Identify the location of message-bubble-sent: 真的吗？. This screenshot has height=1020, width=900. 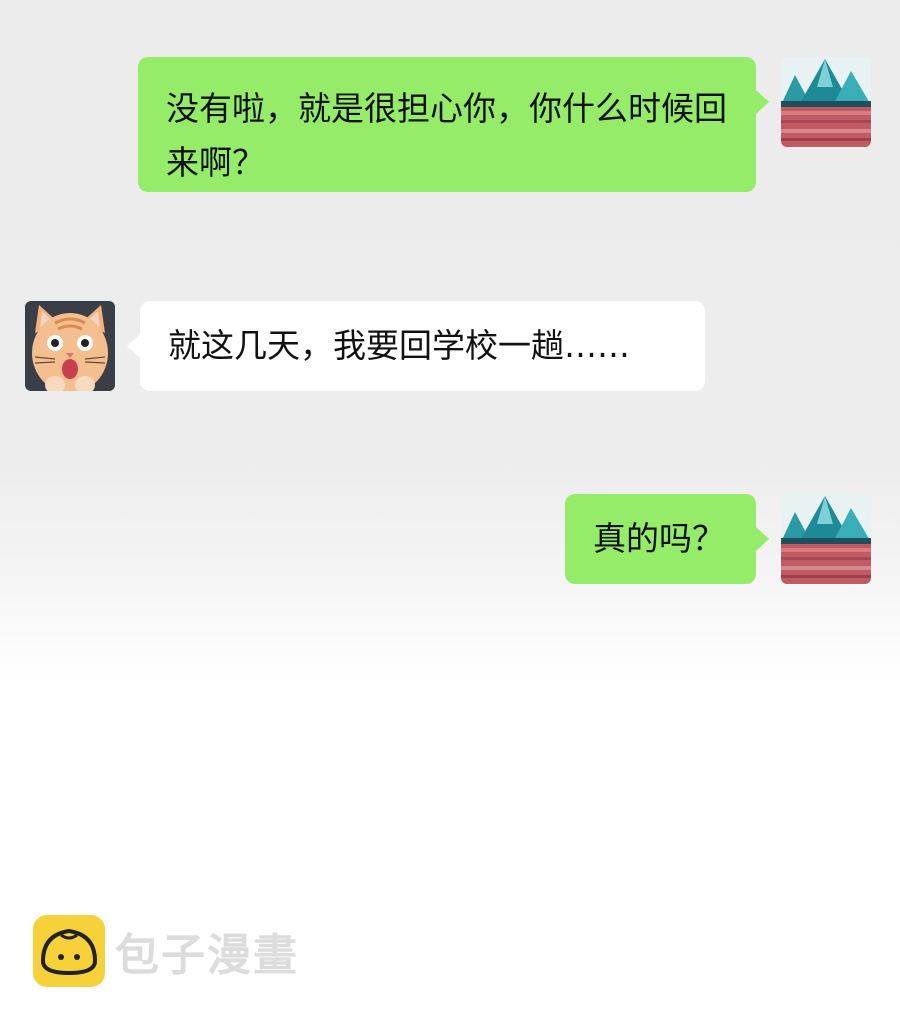
(660, 539).